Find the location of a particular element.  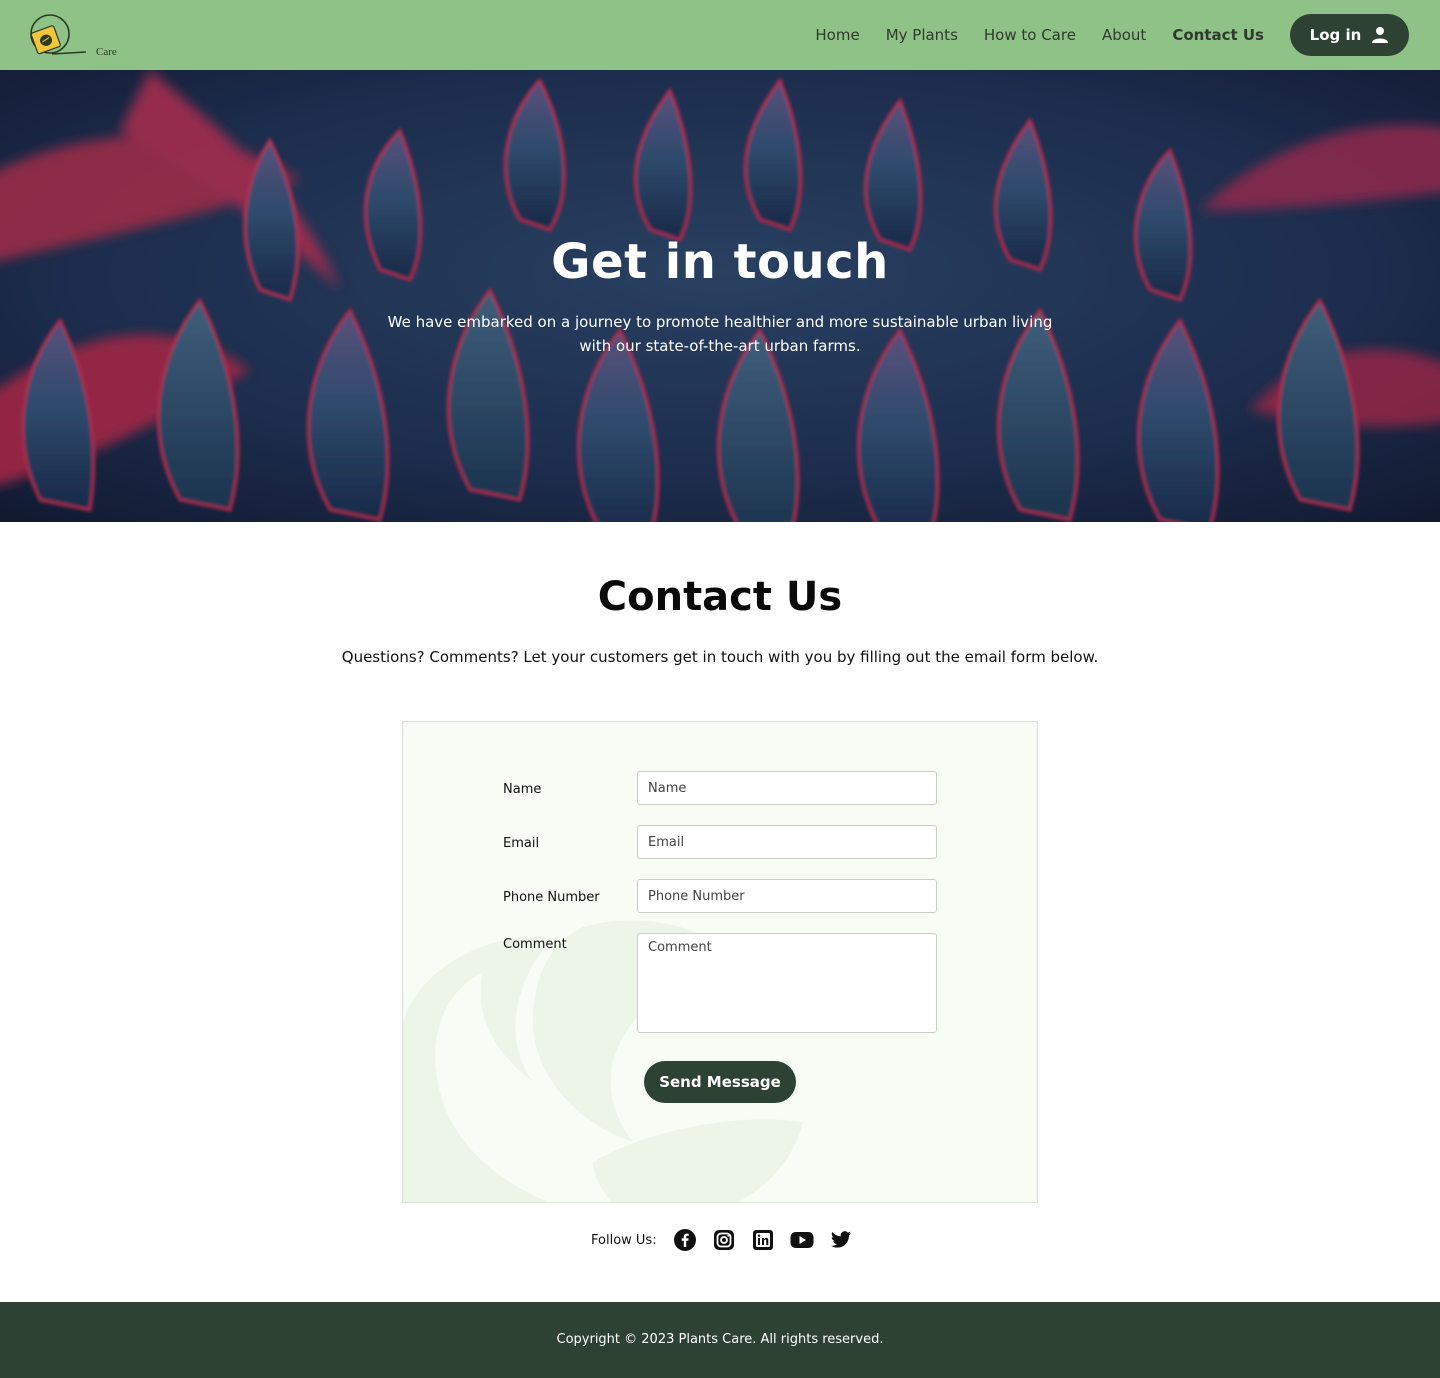

facebook-icon is located at coordinates (685, 1240).